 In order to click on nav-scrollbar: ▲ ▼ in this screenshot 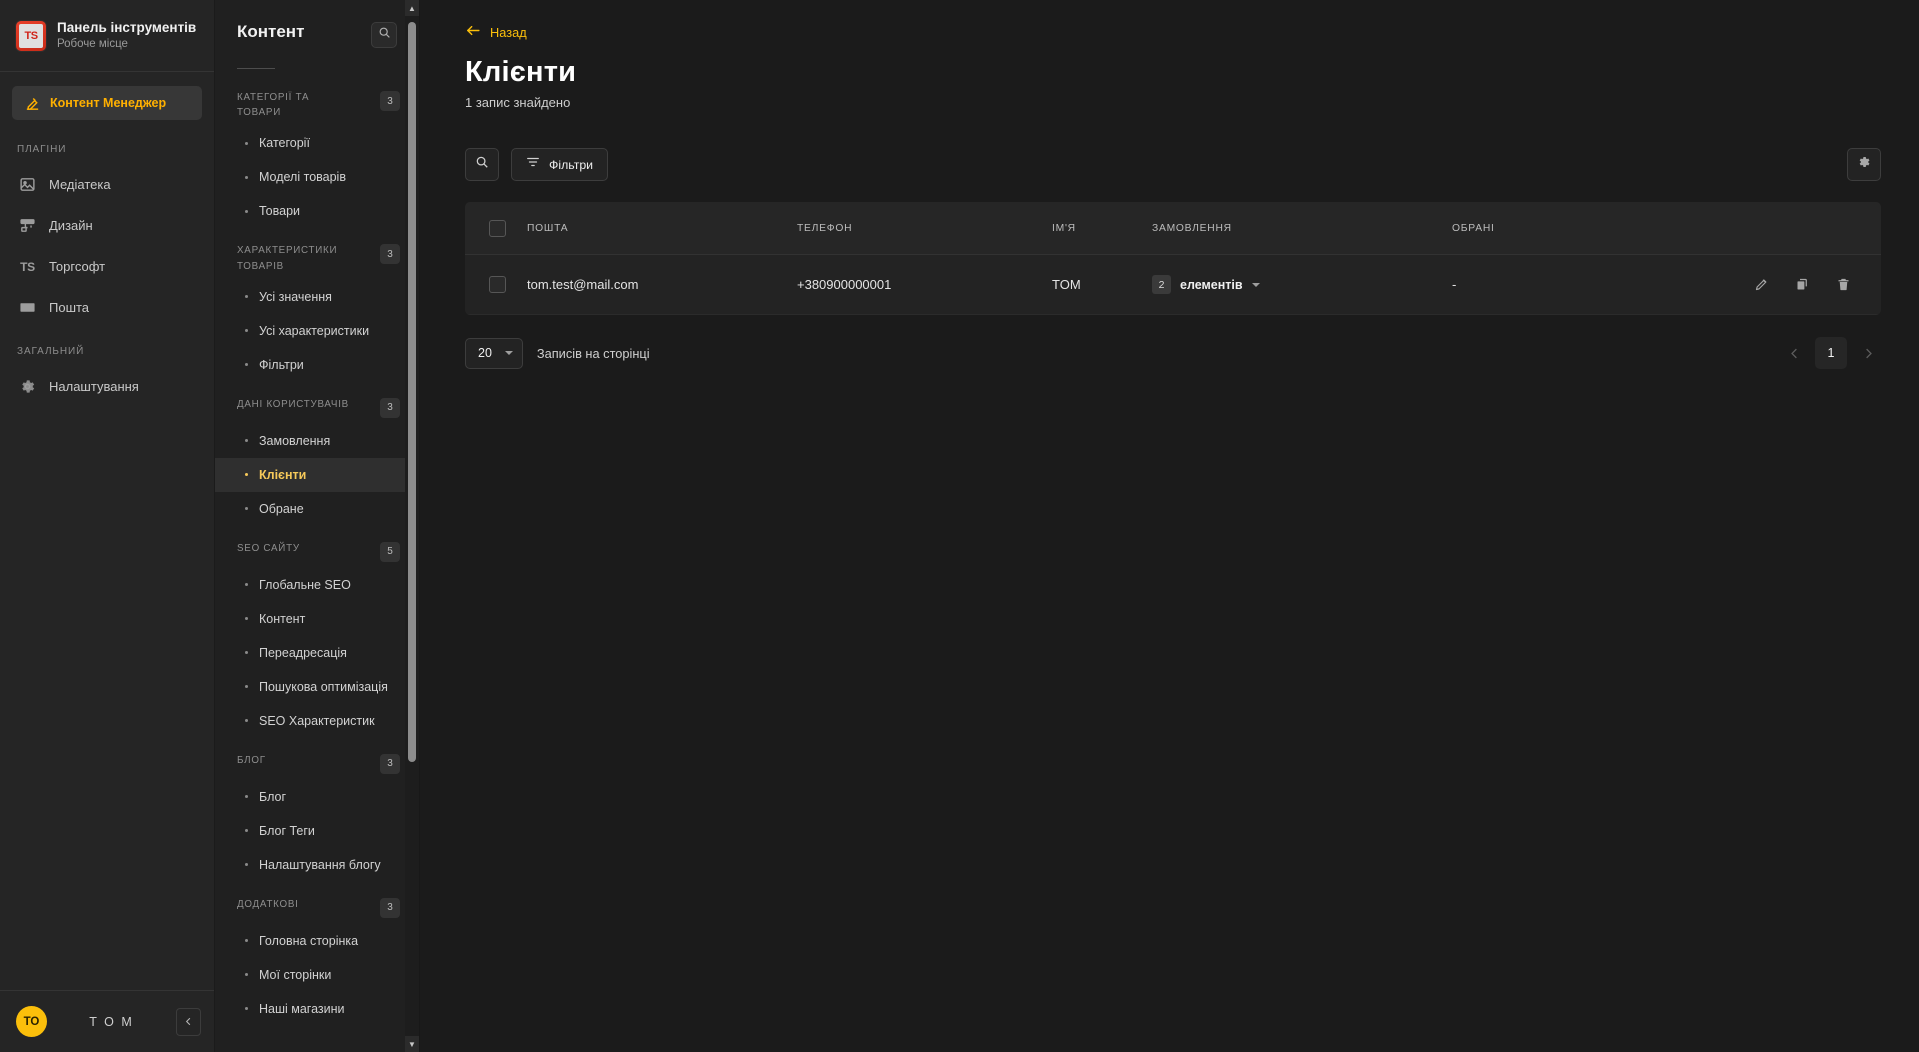, I will do `click(412, 526)`.